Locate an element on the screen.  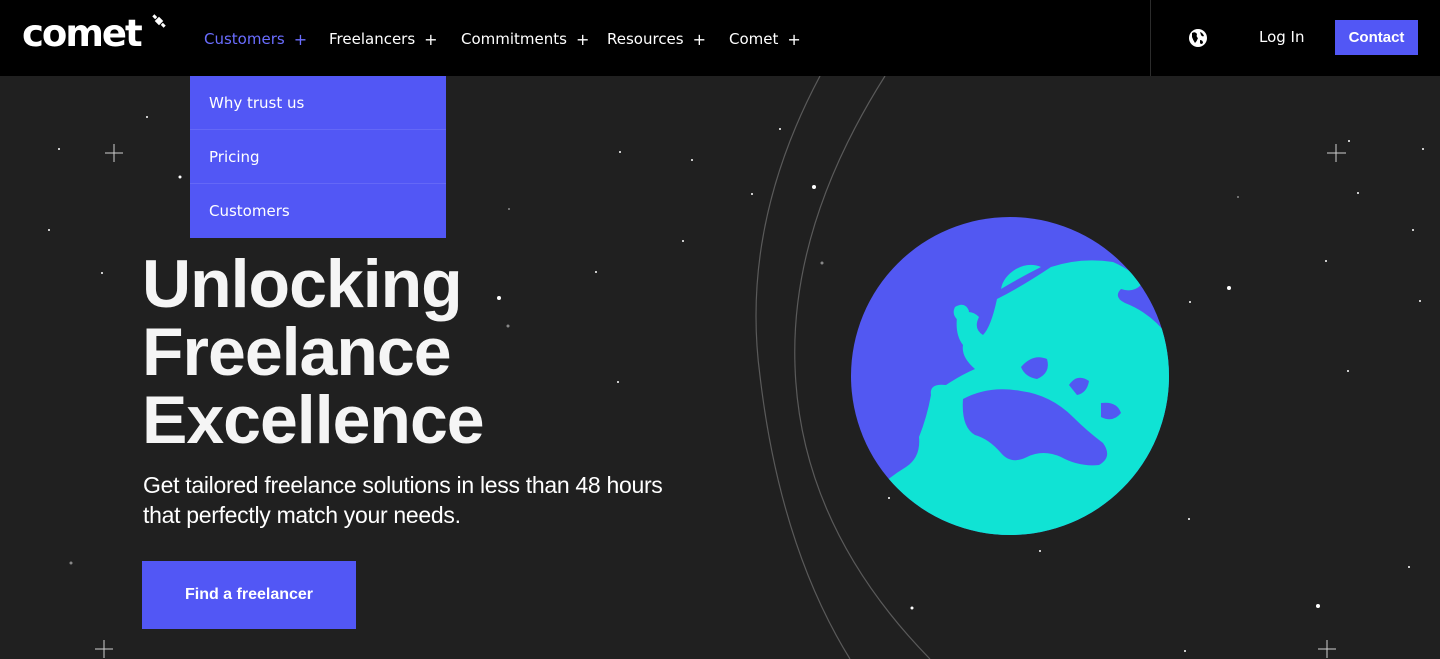
hero-title-line: Excellence is located at coordinates (313, 420).